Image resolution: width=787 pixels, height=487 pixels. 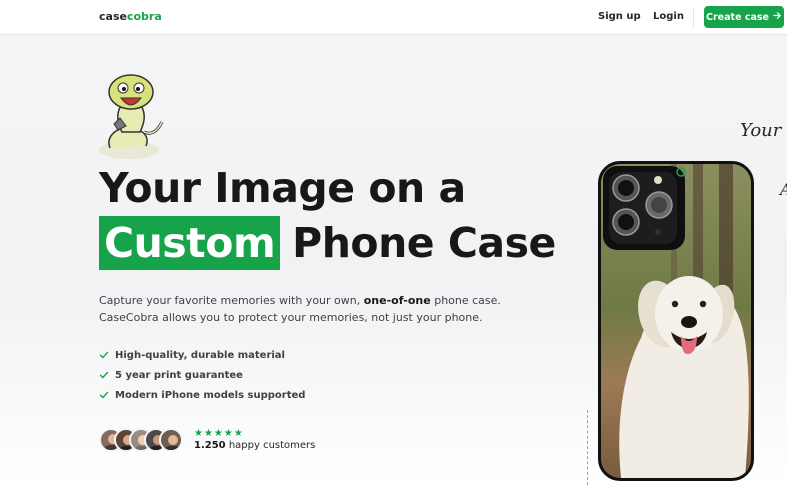 I want to click on phone-case-preview, so click(x=676, y=321).